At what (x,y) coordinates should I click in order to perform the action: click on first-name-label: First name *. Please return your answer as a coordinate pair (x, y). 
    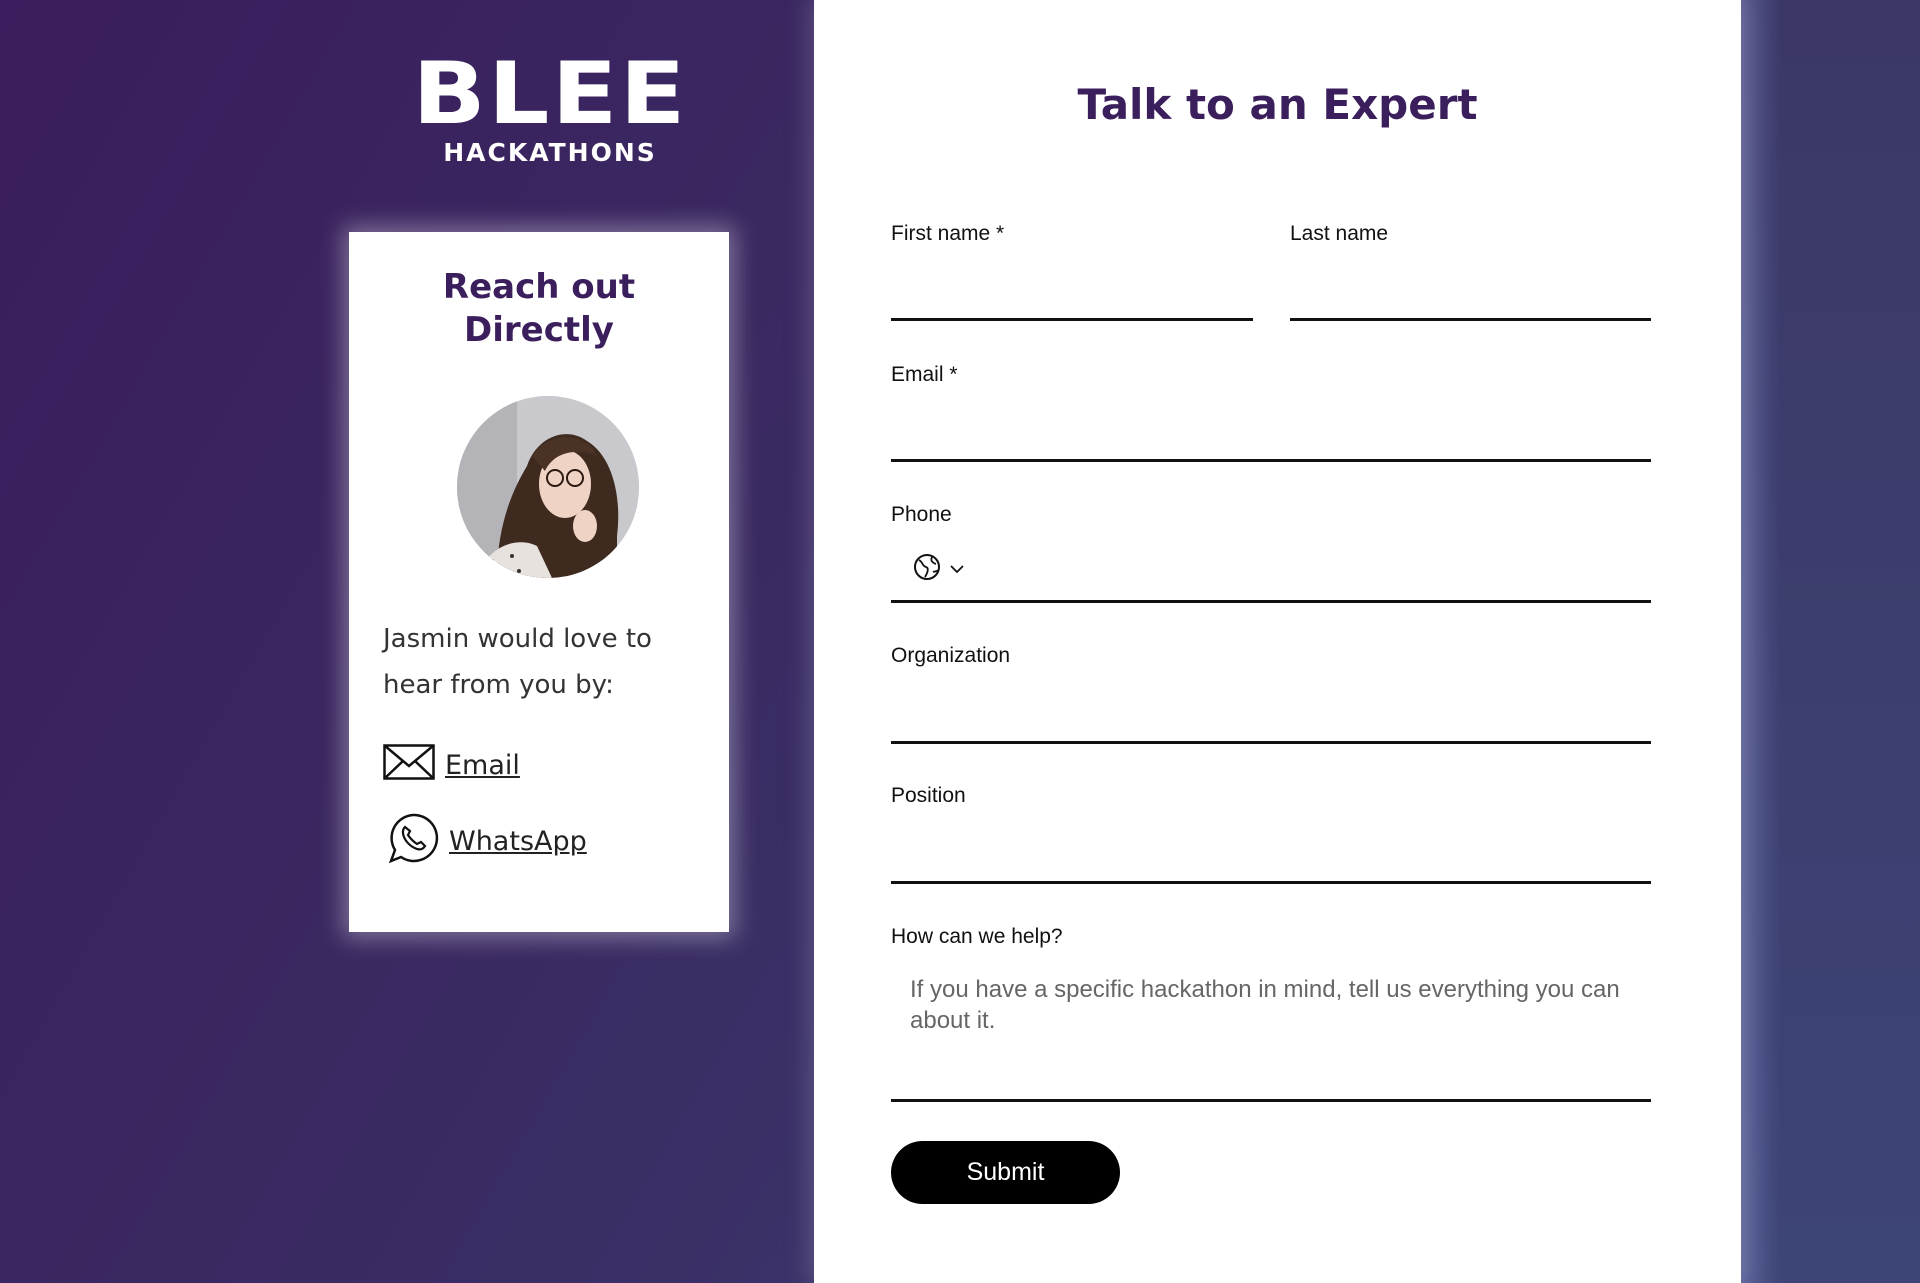
    Looking at the image, I should click on (948, 233).